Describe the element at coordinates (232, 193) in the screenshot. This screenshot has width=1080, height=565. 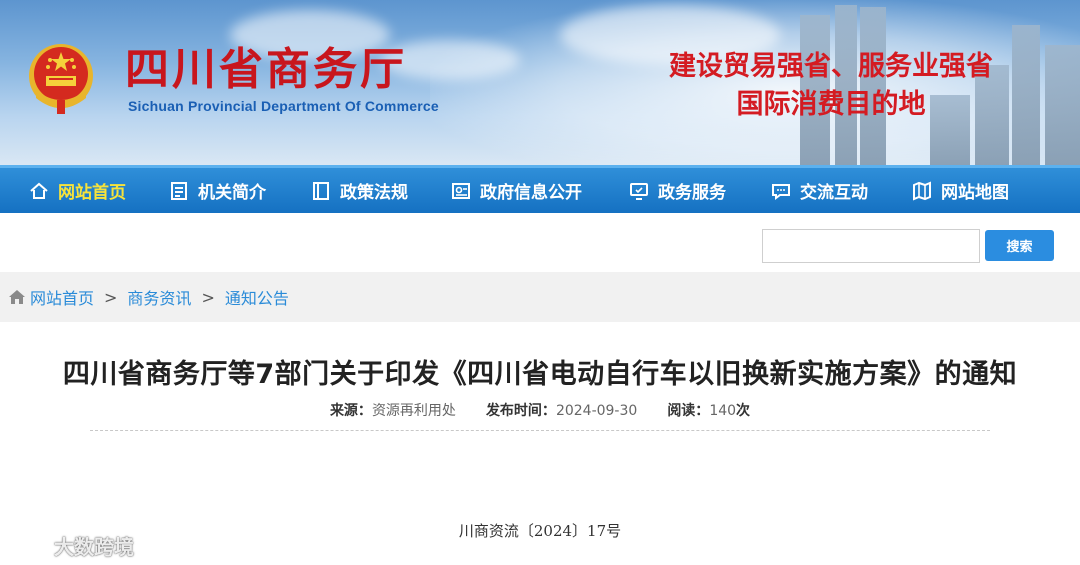
I see `nav-item-label: 机关简介` at that location.